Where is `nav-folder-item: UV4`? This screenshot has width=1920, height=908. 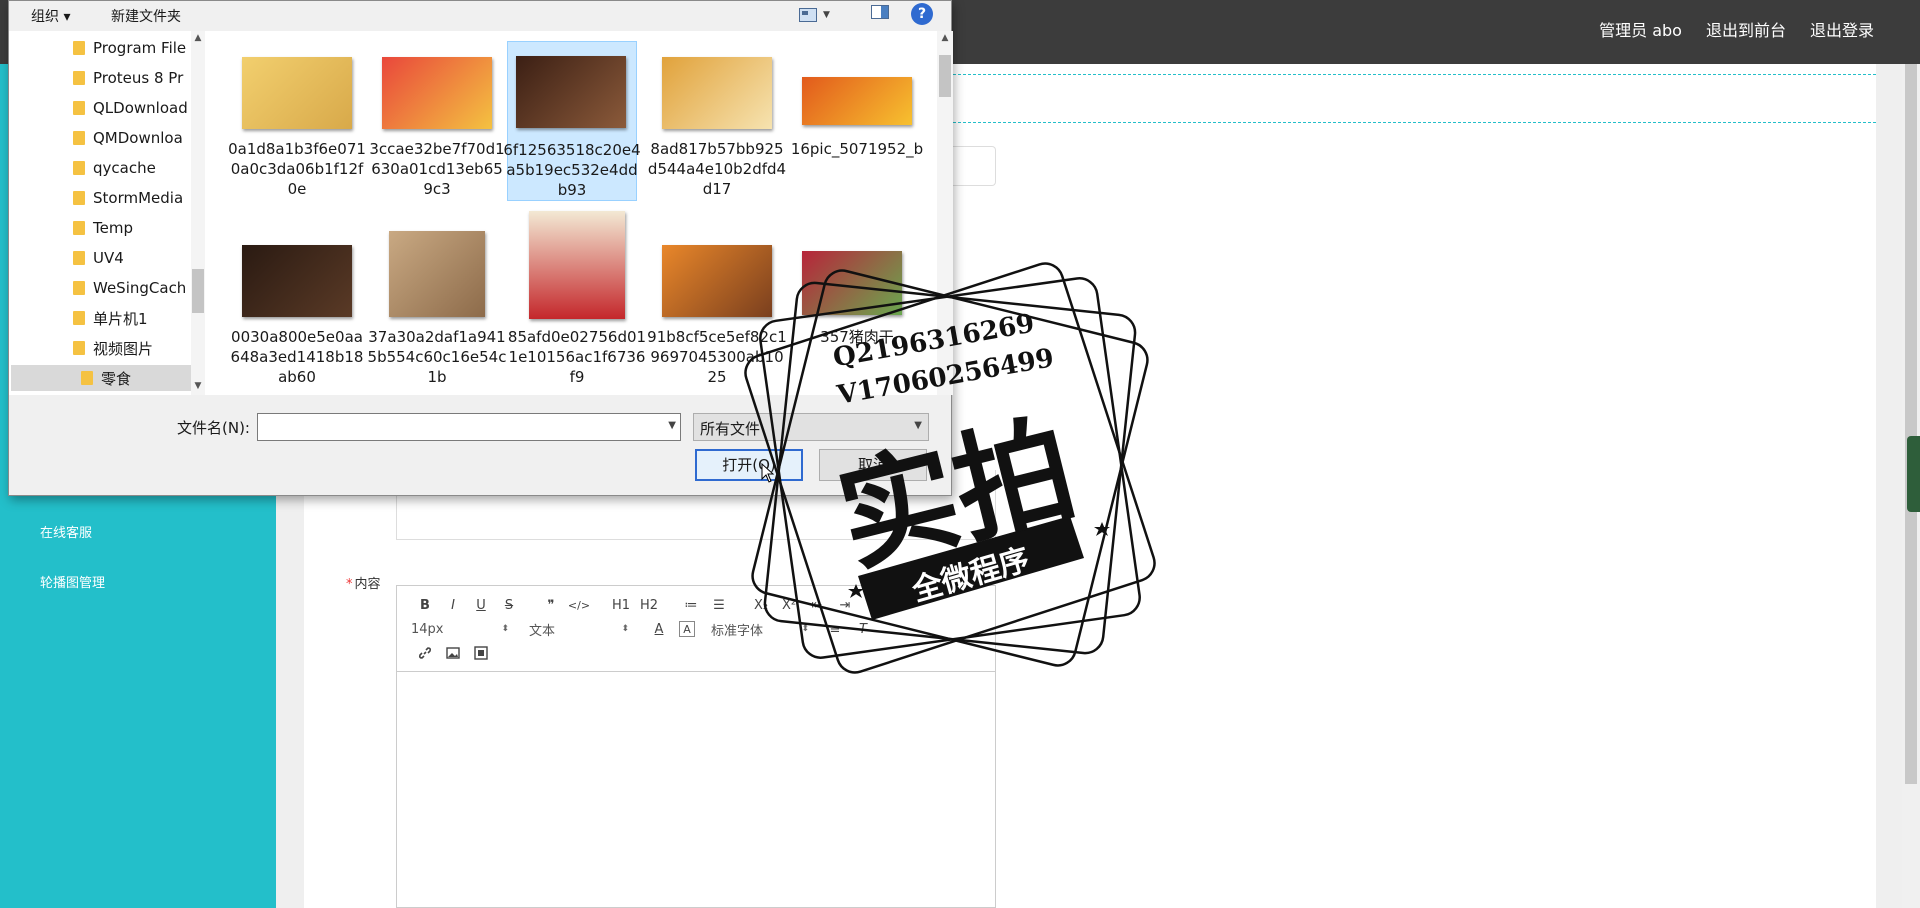 nav-folder-item: UV4 is located at coordinates (133, 258).